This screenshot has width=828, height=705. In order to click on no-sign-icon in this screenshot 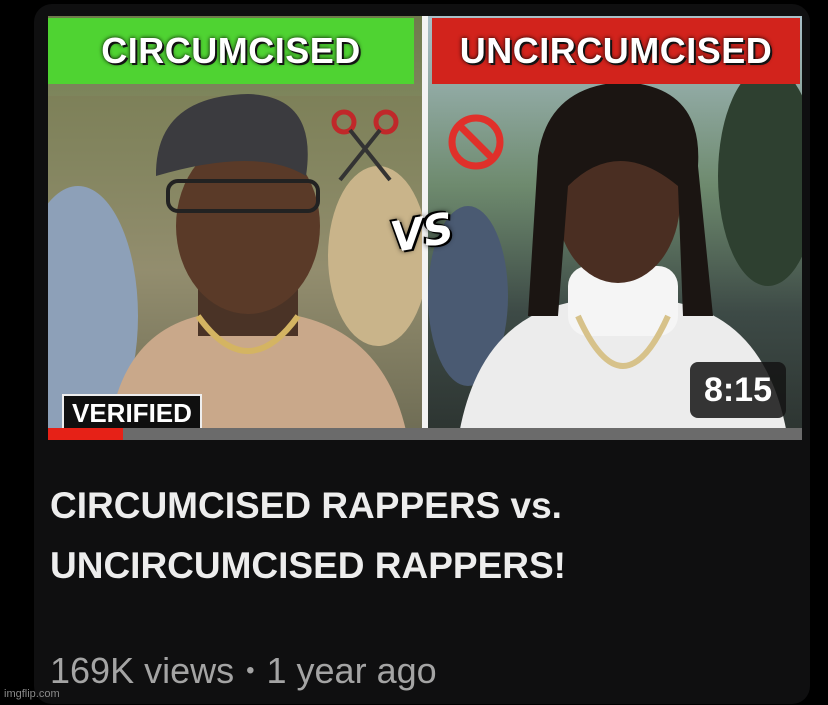, I will do `click(476, 142)`.